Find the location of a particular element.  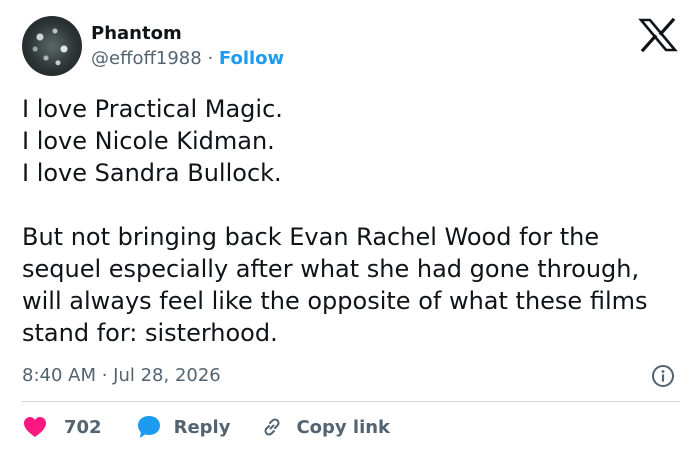

author-handle: @effoff1988 is located at coordinates (146, 58).